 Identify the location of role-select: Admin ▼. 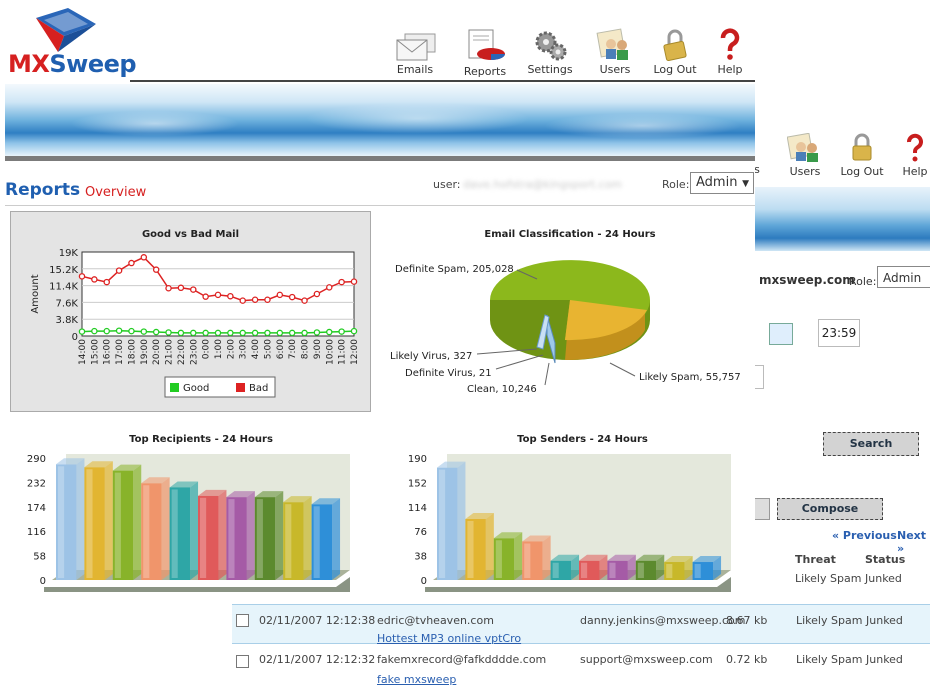
(722, 183).